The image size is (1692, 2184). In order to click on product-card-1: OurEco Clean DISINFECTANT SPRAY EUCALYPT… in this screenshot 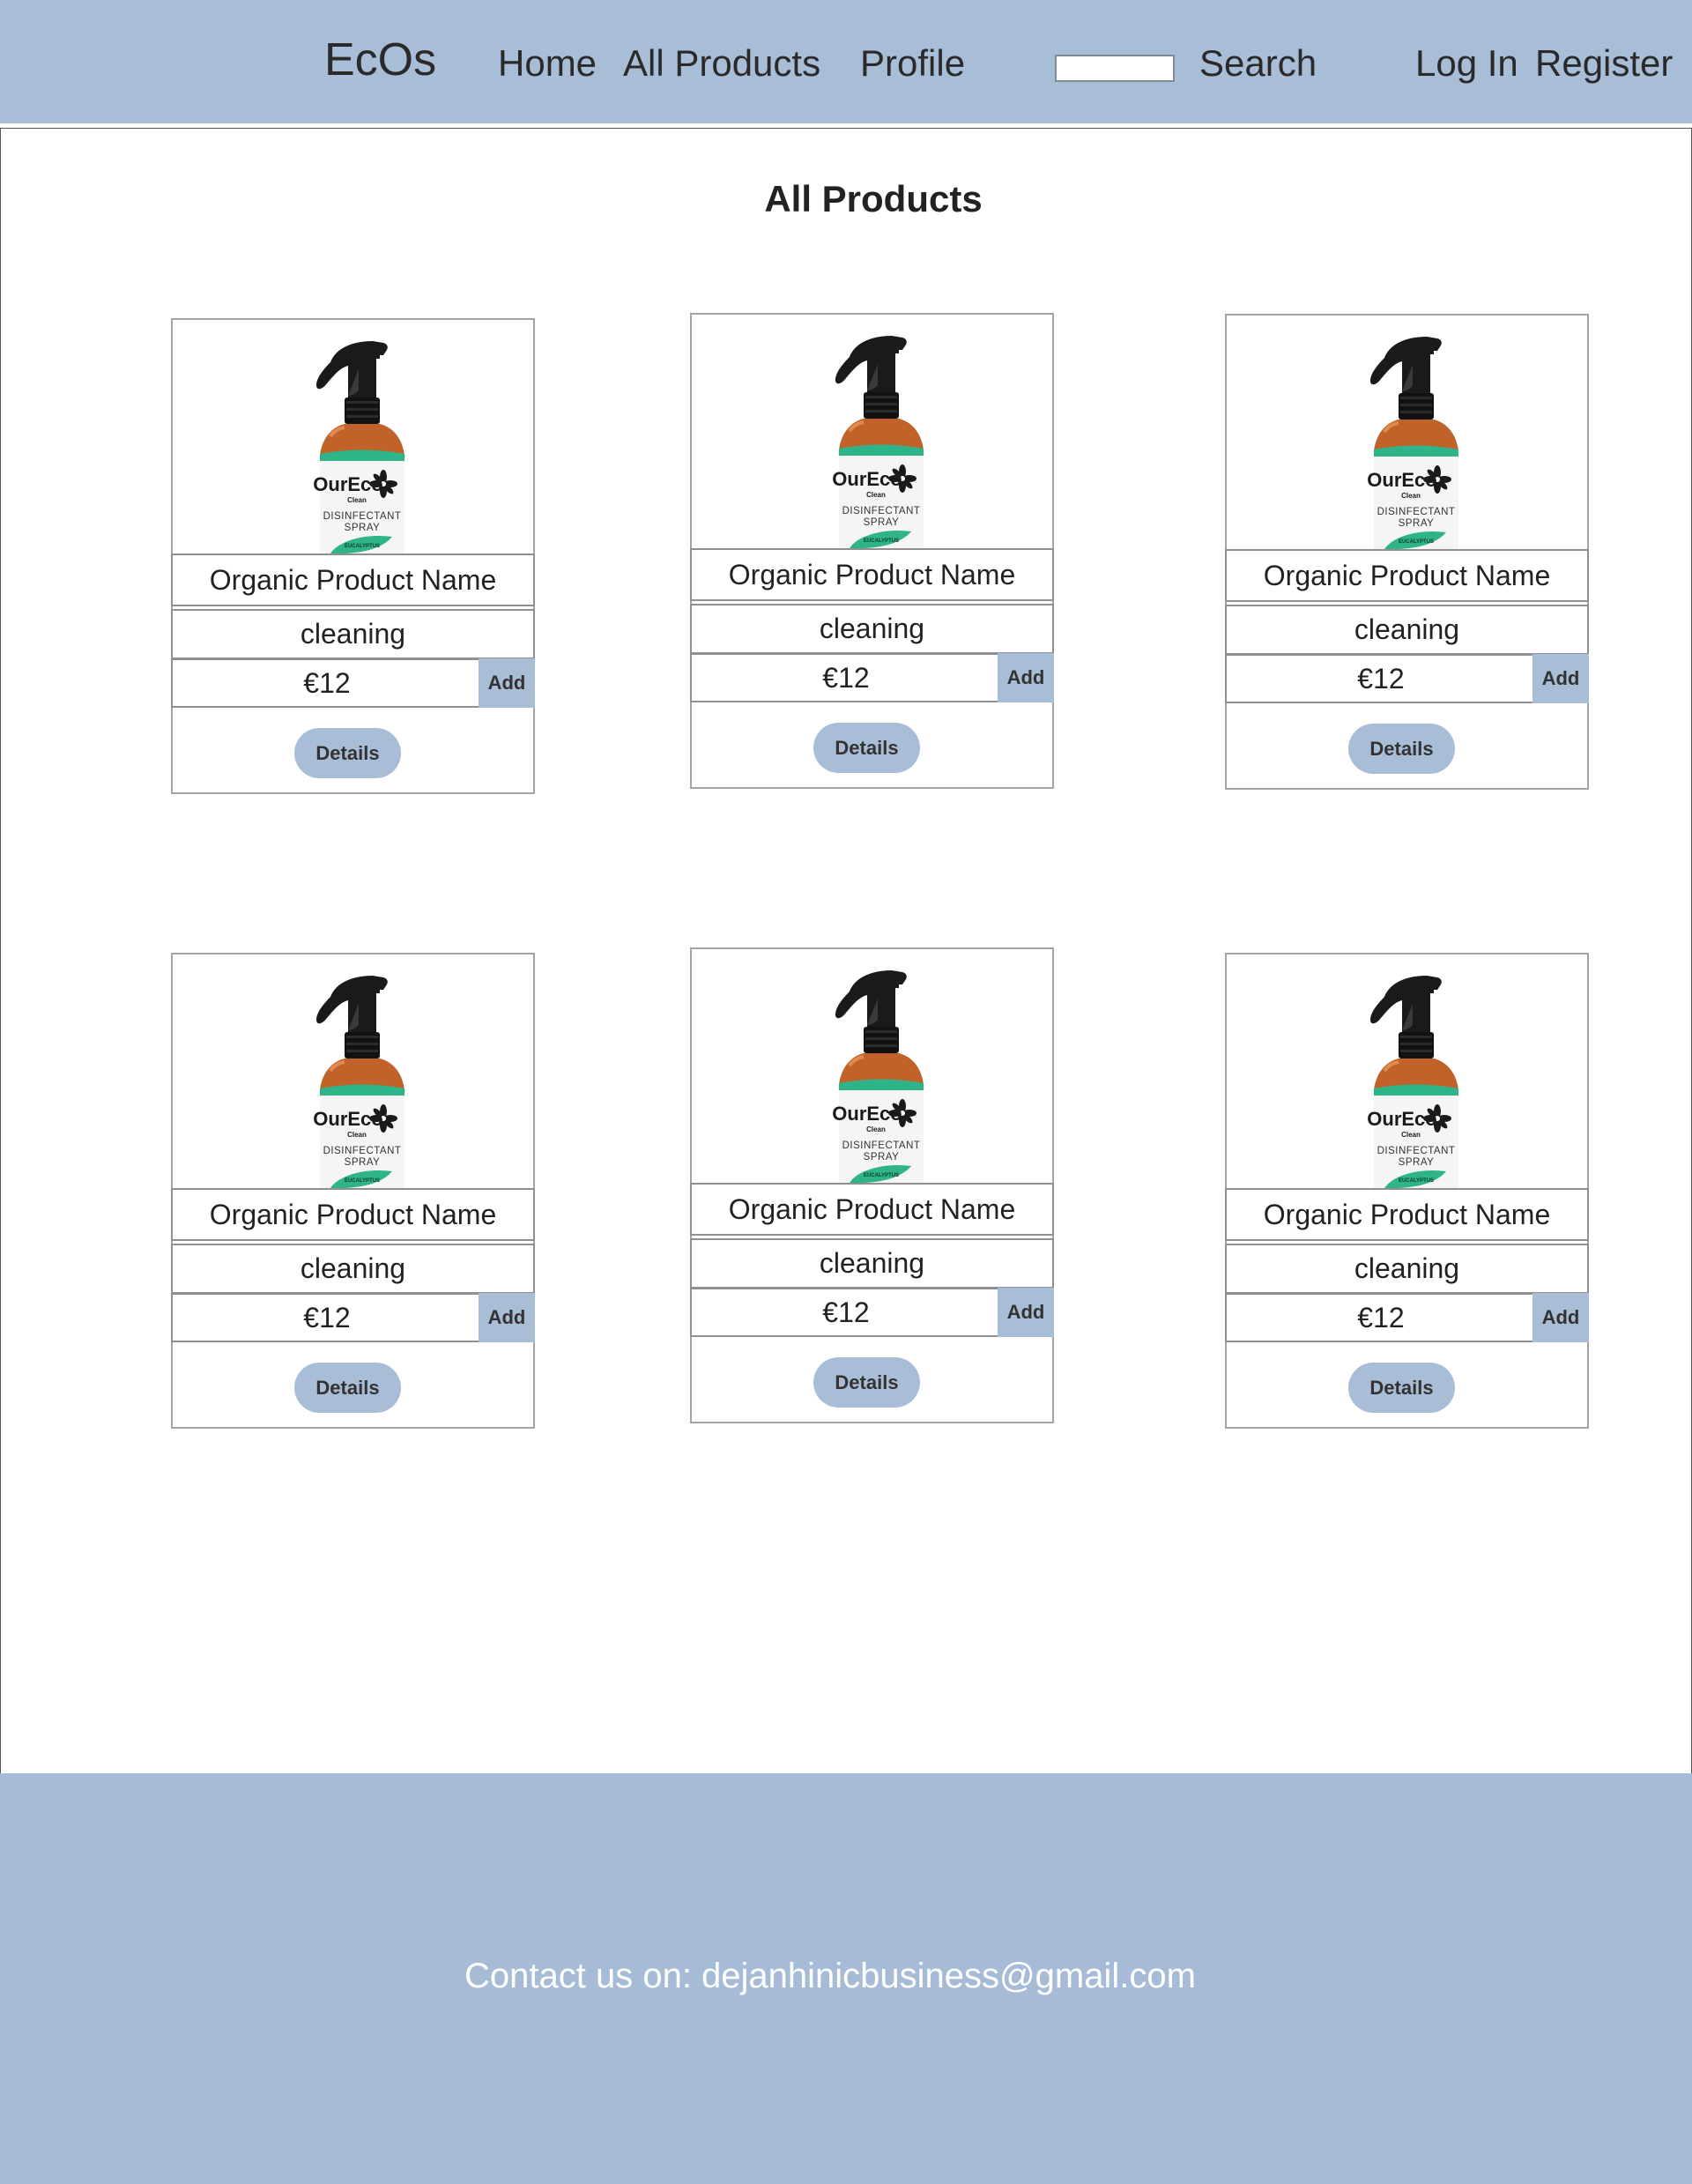, I will do `click(353, 556)`.